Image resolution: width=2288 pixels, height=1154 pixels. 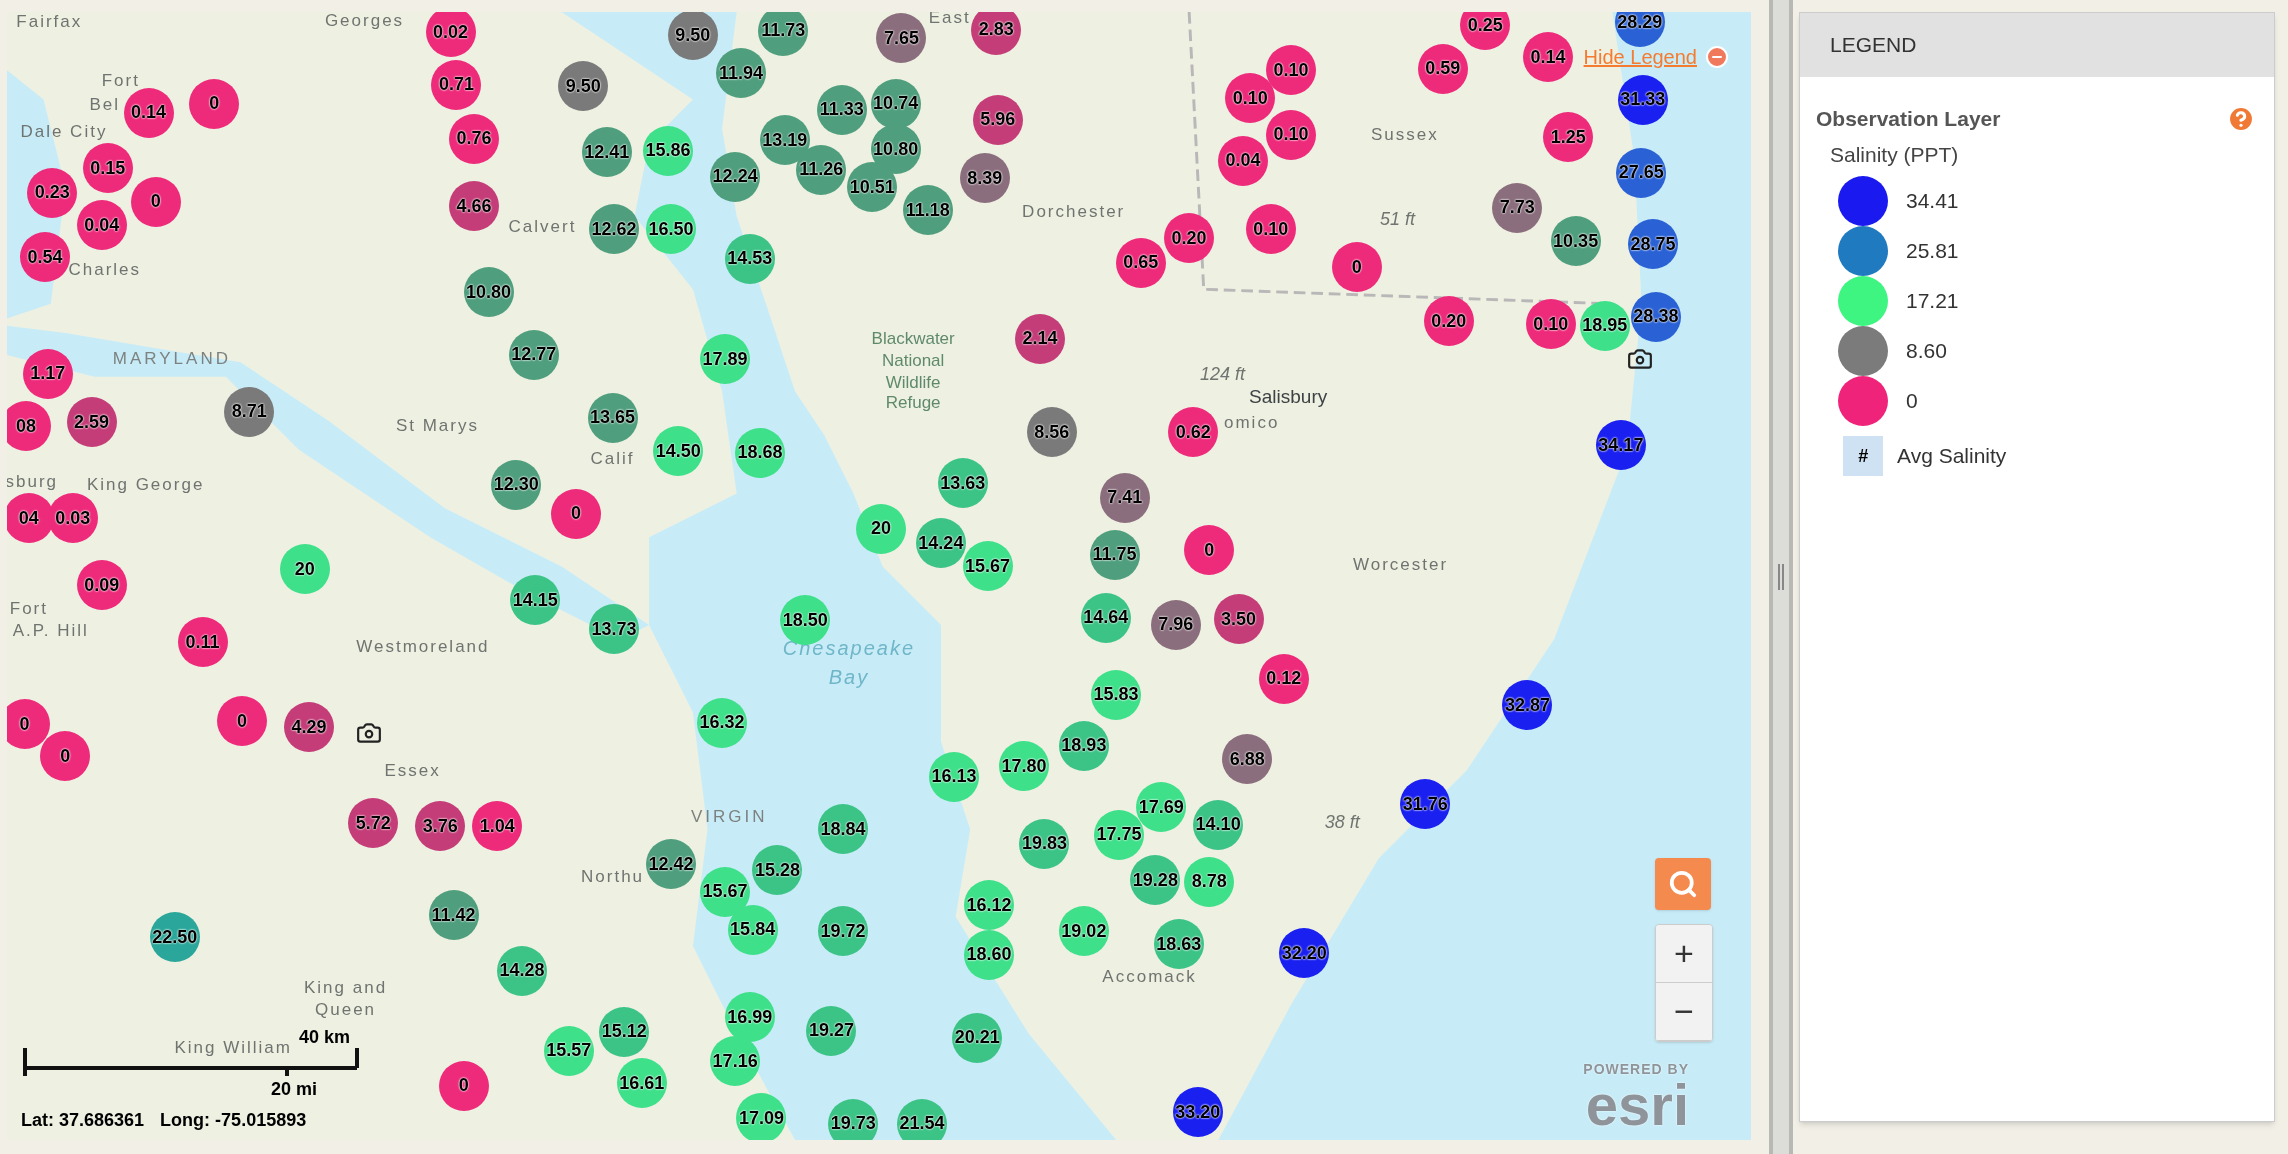 I want to click on map-place-label: Salisbury, so click(x=1288, y=396).